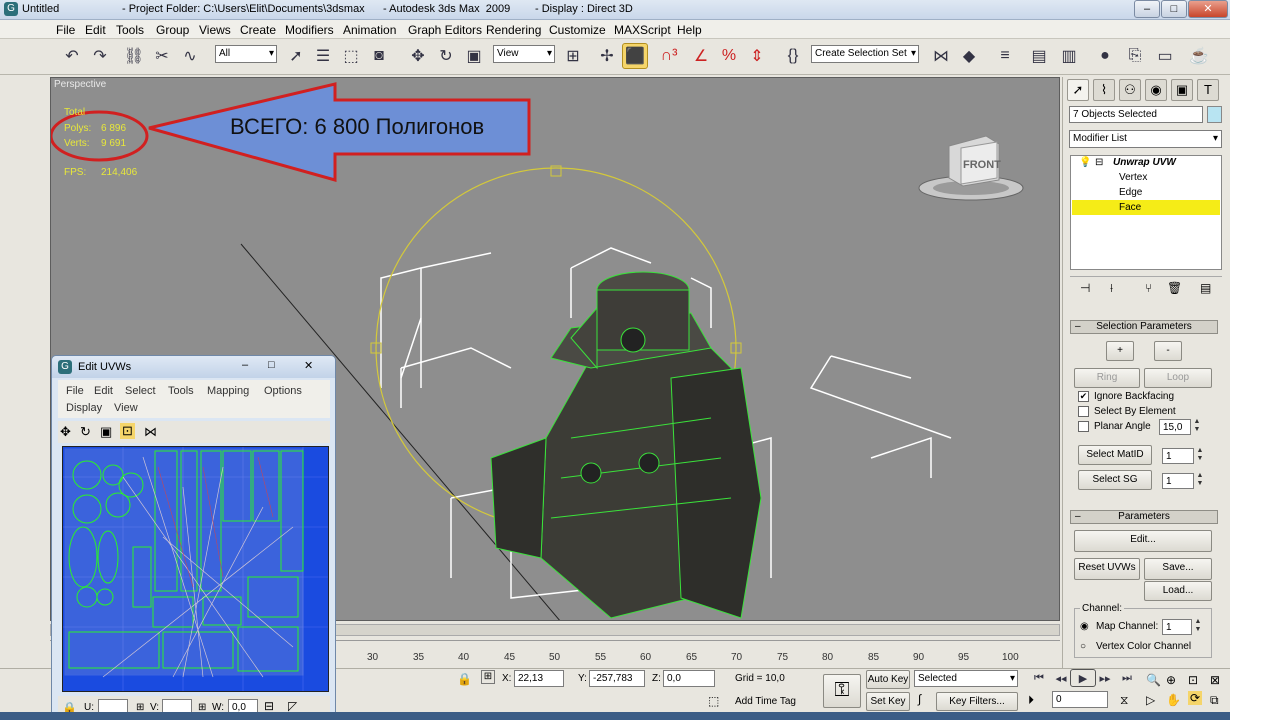 Image resolution: width=1280 pixels, height=720 pixels. I want to click on menu-modifiers: Modifiers, so click(309, 30).